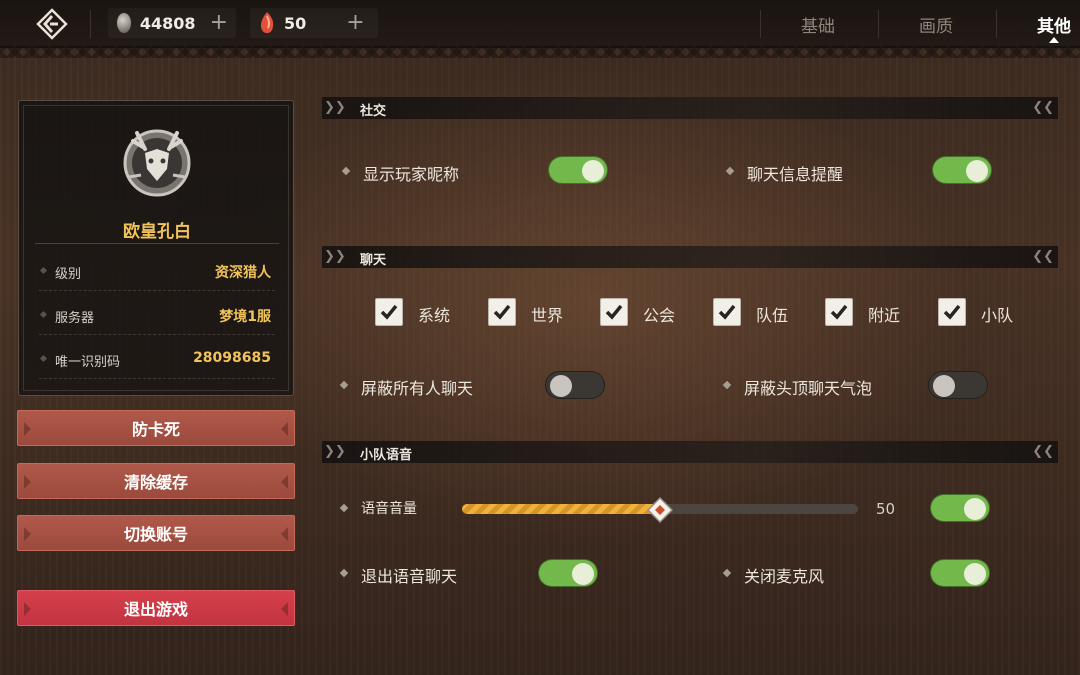 The height and width of the screenshot is (675, 1080). I want to click on player-name: 欧皇孔白, so click(157, 232).